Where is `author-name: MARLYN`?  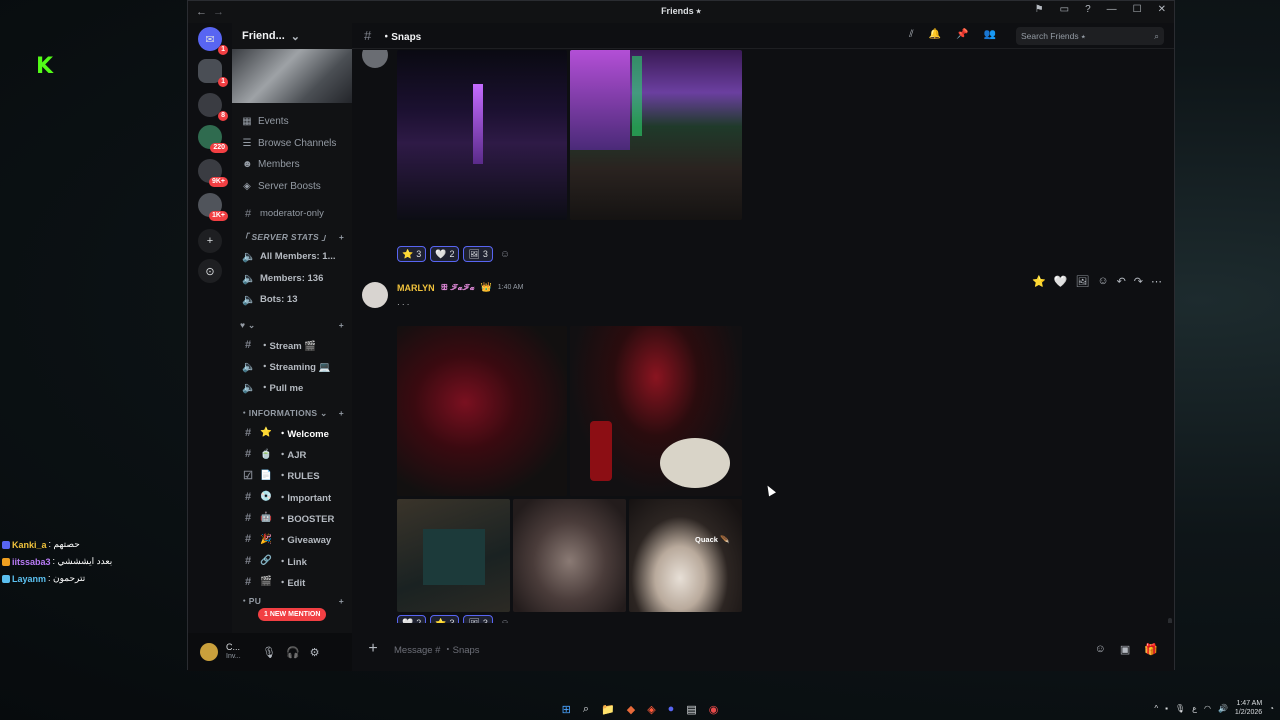
author-name: MARLYN is located at coordinates (416, 288).